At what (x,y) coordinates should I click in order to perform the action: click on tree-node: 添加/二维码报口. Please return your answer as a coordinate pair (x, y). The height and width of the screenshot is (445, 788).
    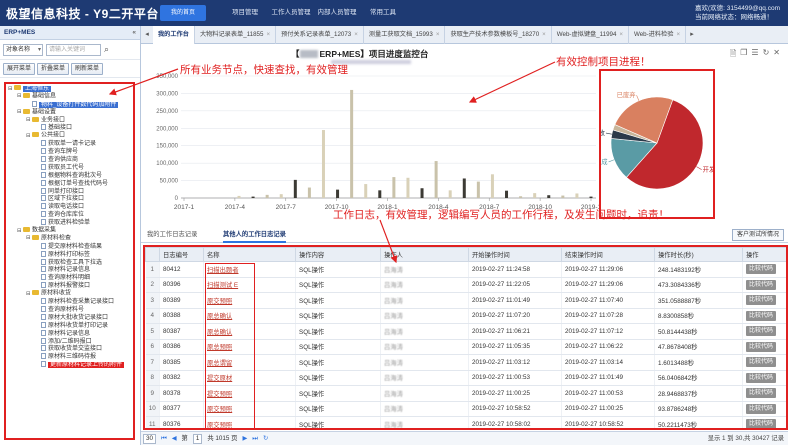
    Looking at the image, I should click on (69, 341).